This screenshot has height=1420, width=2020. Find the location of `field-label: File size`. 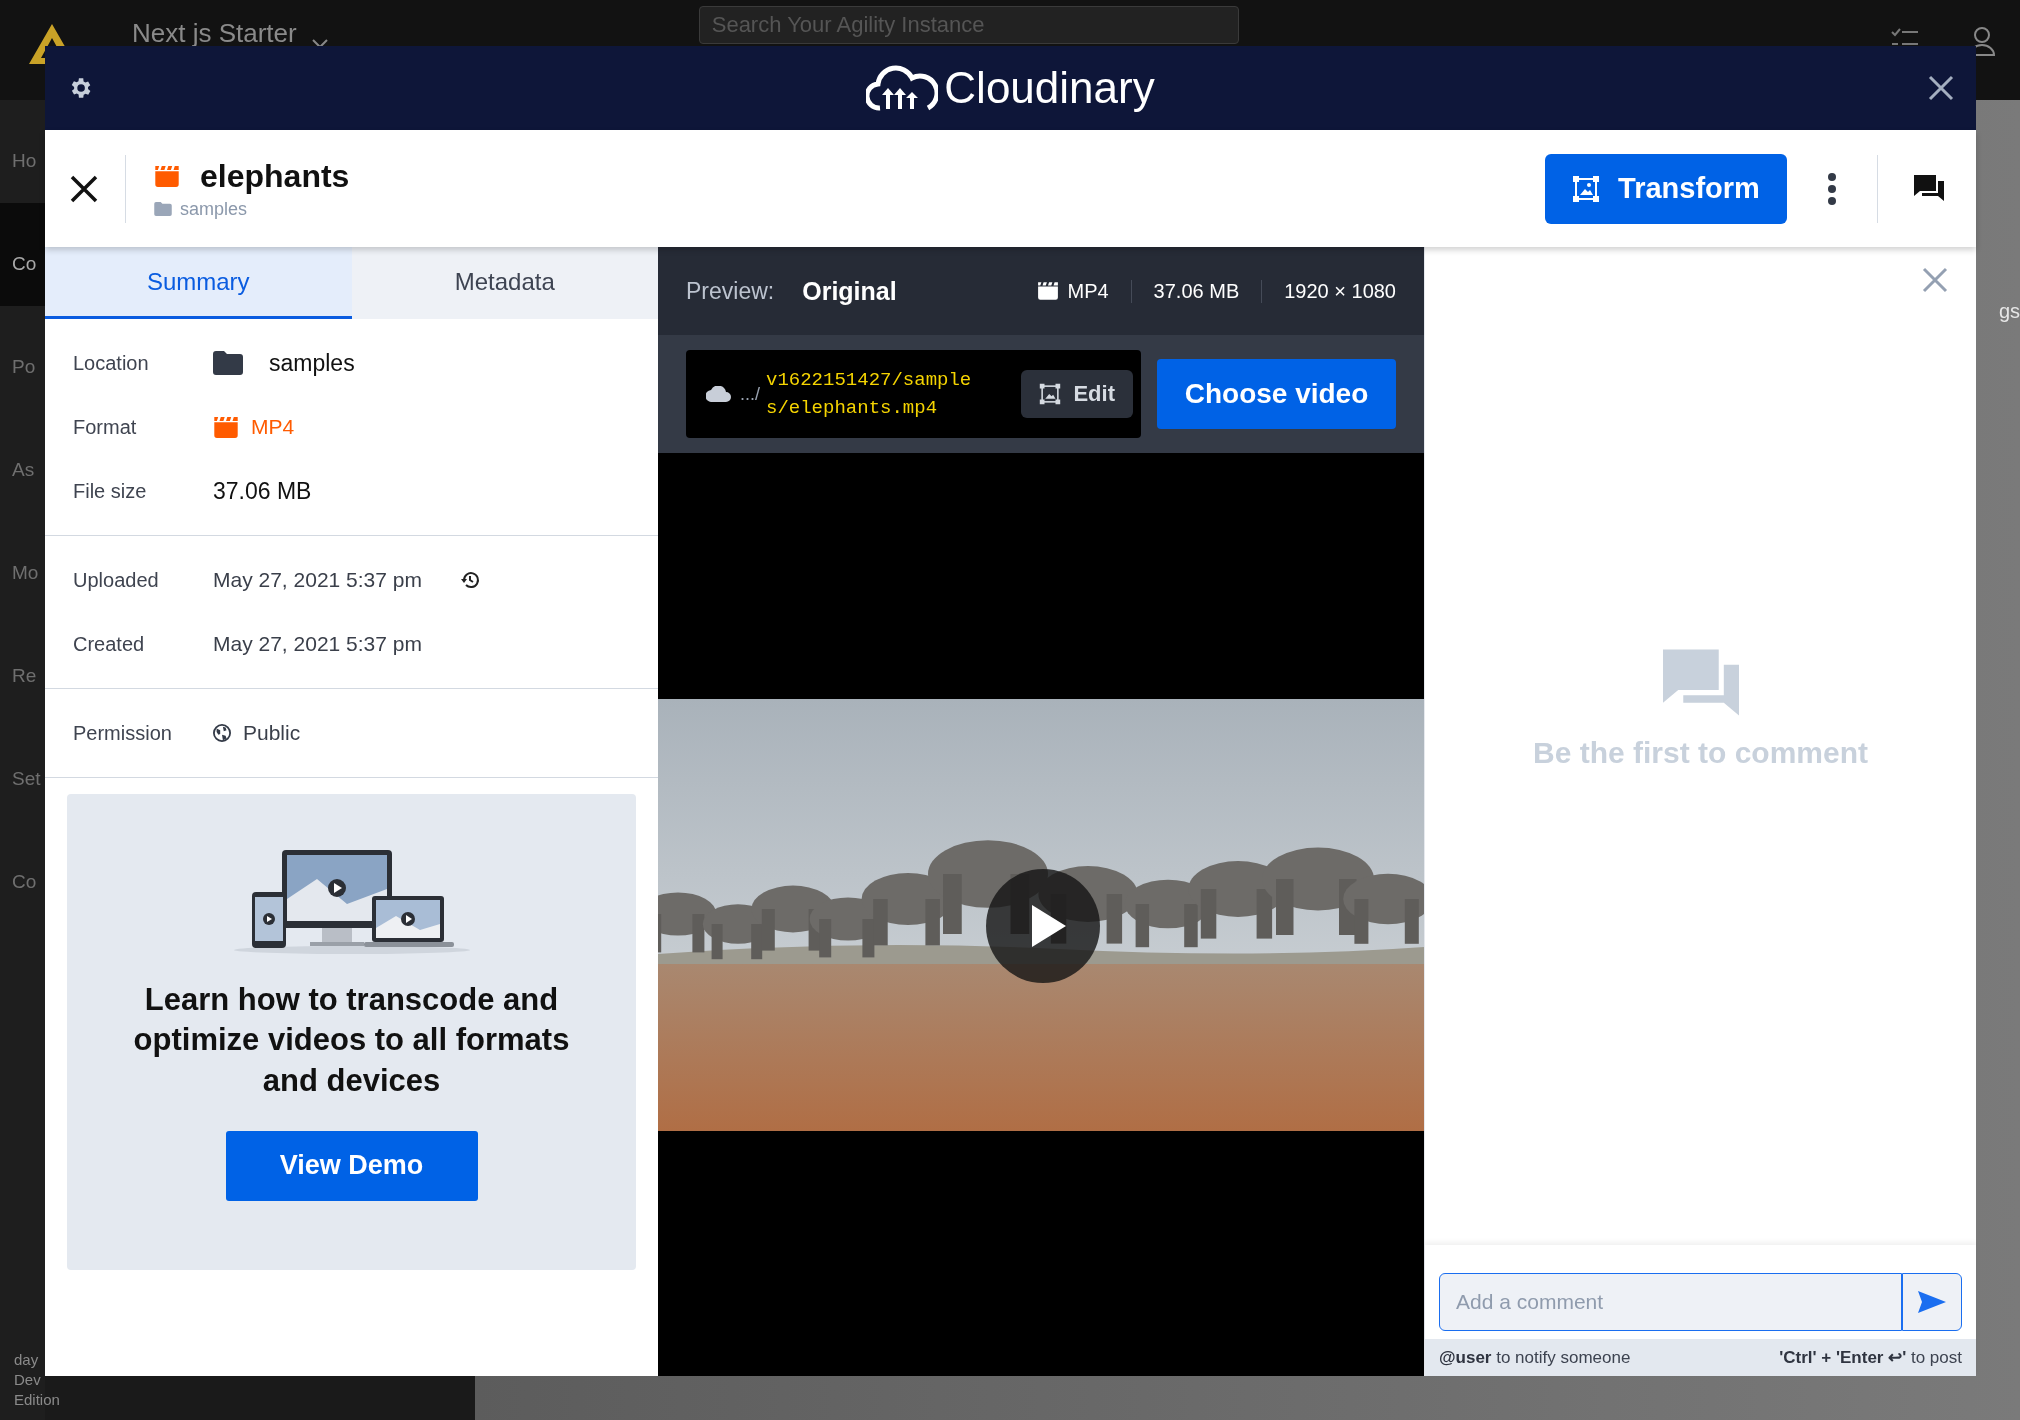

field-label: File size is located at coordinates (110, 491).